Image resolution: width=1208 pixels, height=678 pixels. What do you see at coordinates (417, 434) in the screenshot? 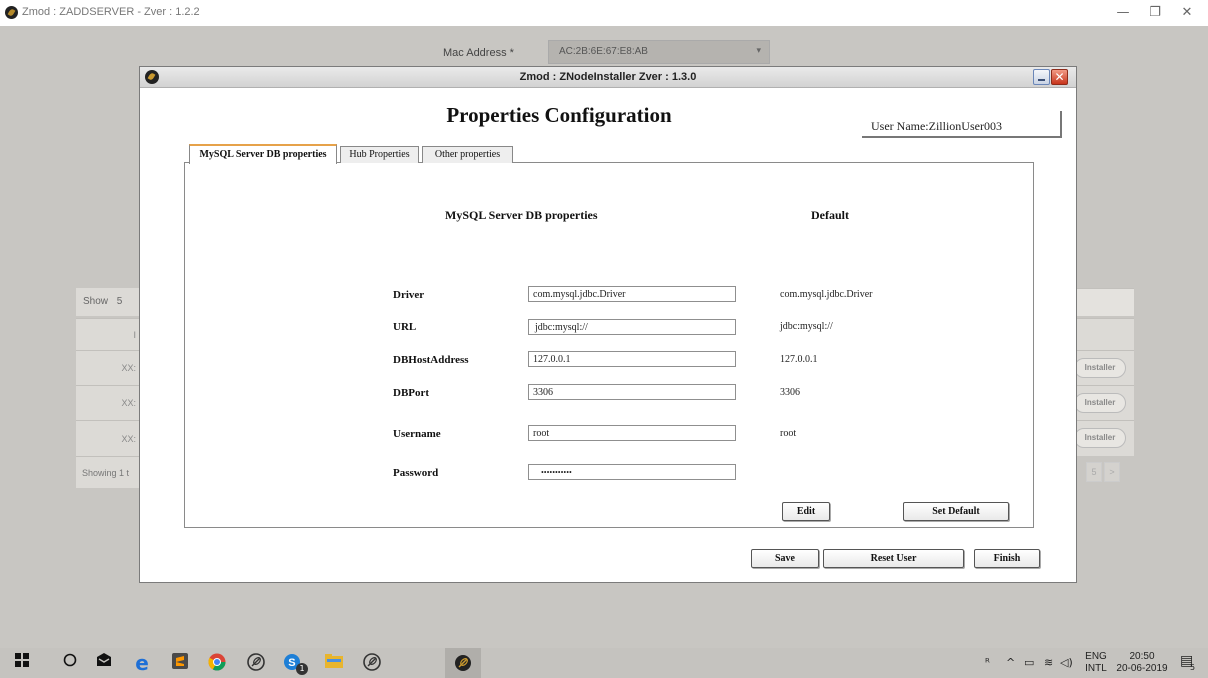
I see `username-label: Username` at bounding box center [417, 434].